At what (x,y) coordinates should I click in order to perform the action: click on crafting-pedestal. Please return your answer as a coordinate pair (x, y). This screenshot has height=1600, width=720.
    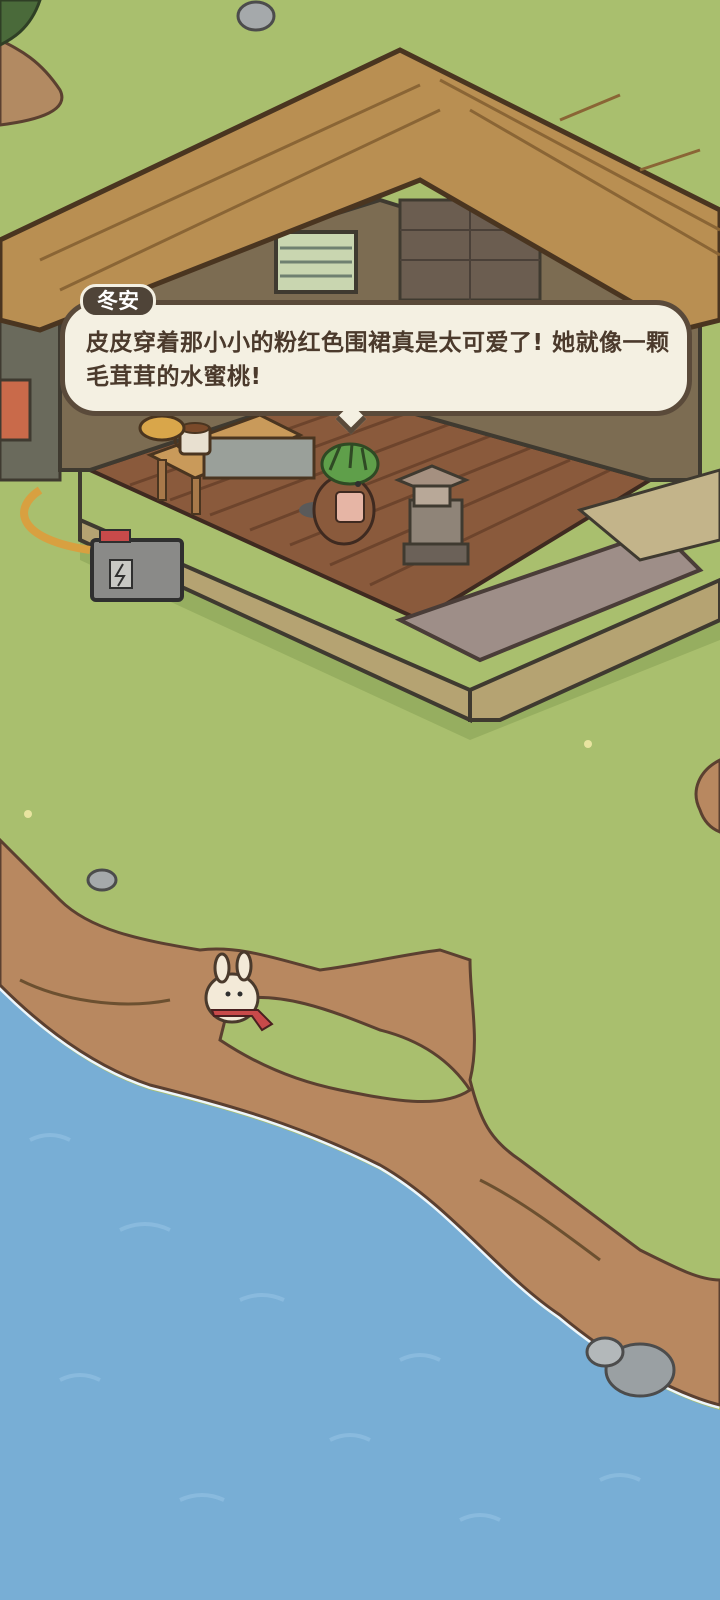
    Looking at the image, I should click on (432, 515).